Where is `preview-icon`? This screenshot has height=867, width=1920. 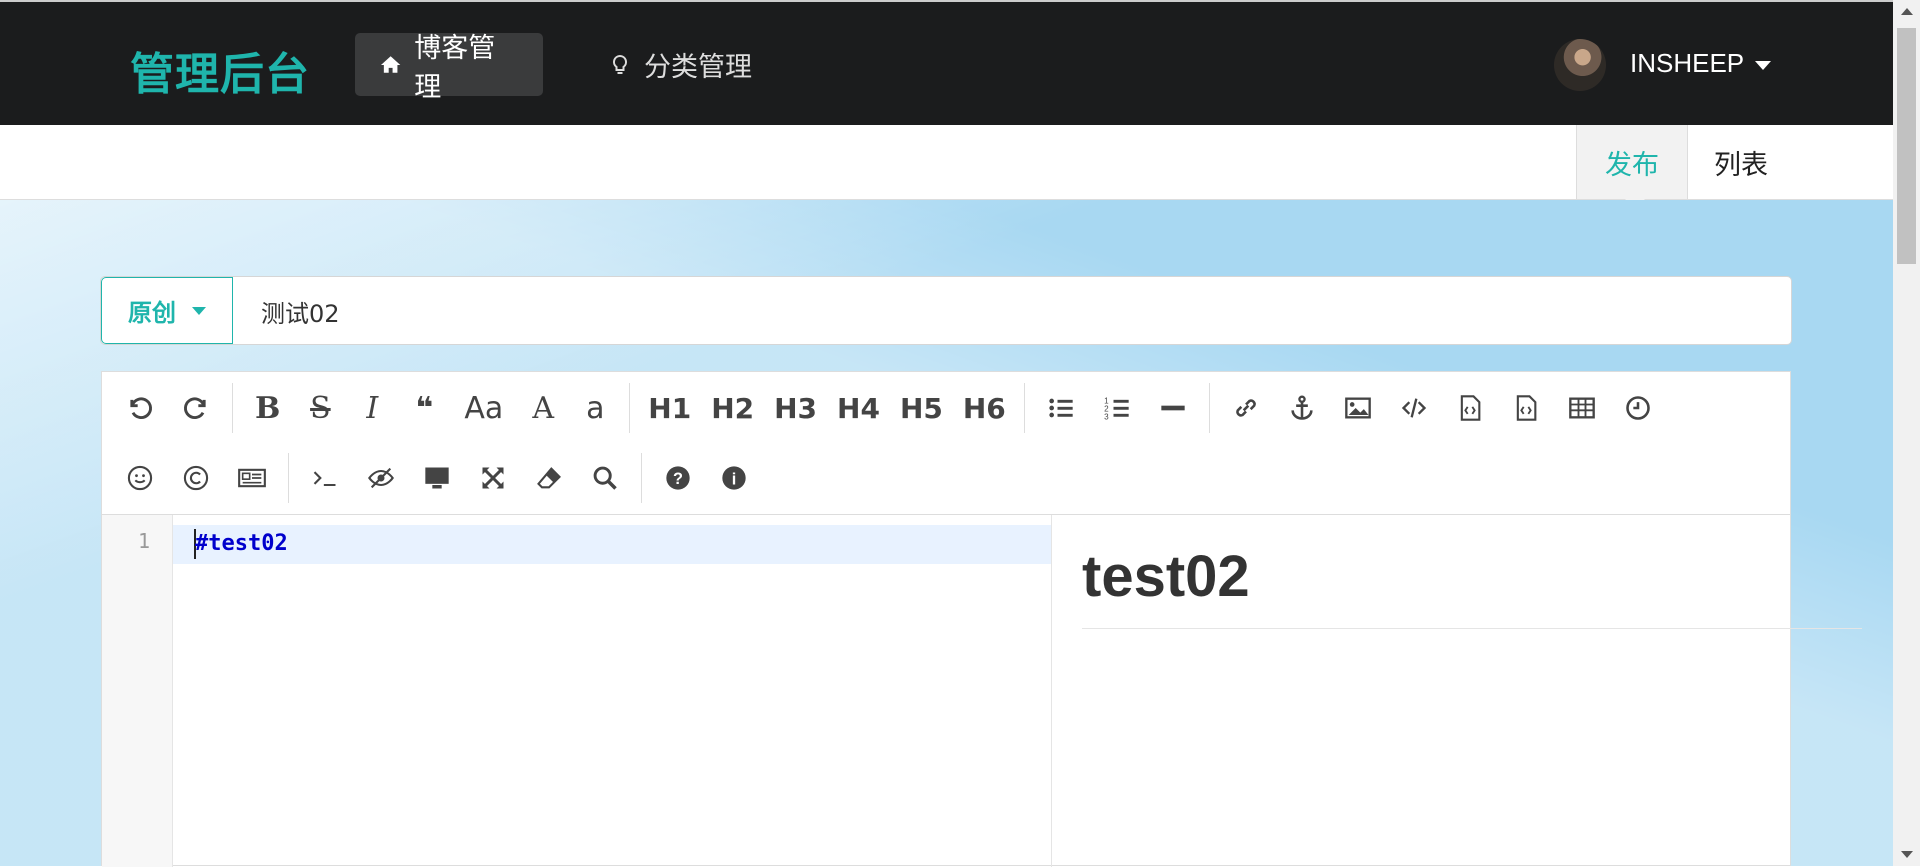
preview-icon is located at coordinates (437, 478).